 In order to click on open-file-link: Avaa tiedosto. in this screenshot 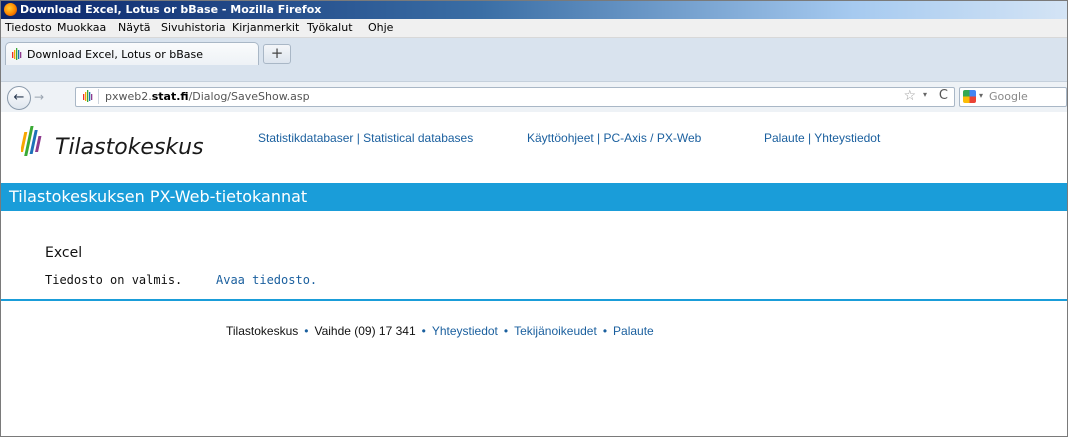, I will do `click(266, 280)`.